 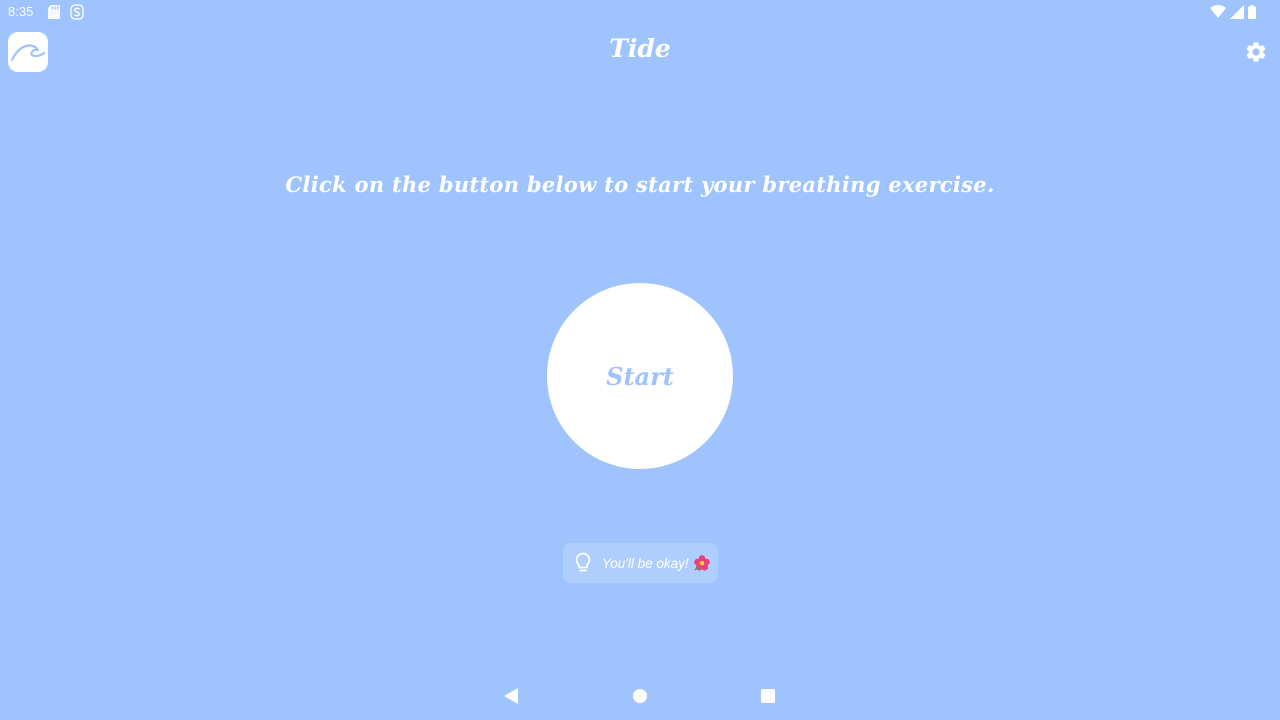 What do you see at coordinates (511, 696) in the screenshot?
I see `back-triangle-icon` at bounding box center [511, 696].